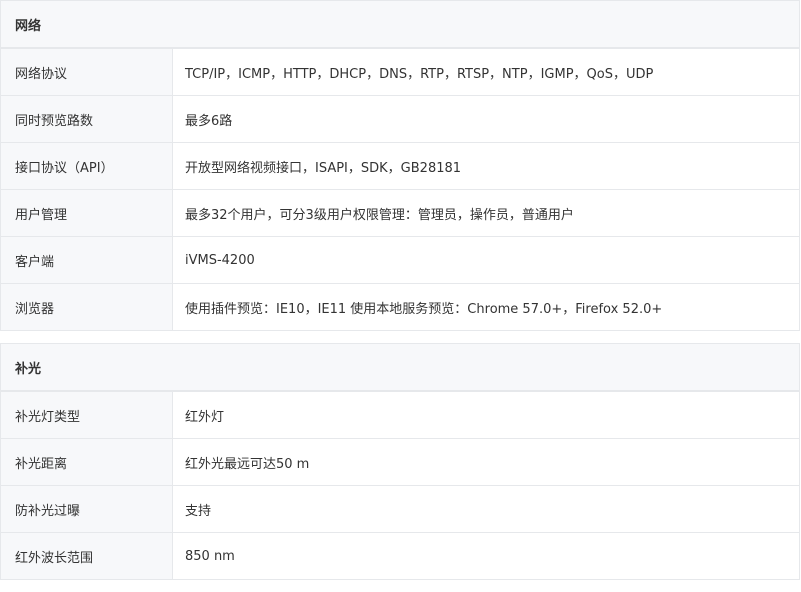 This screenshot has height=592, width=801. I want to click on section-header-network: 网络, so click(400, 24).